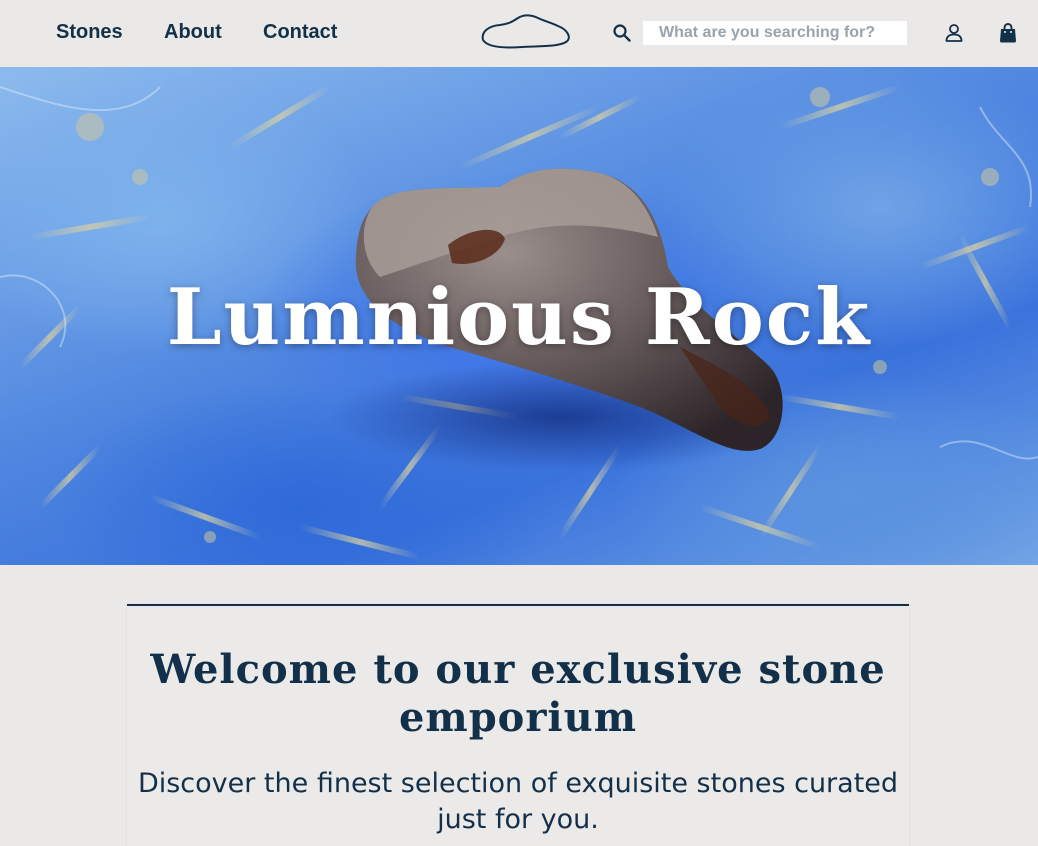  I want to click on site-header: Stones About Contact, so click(519, 33).